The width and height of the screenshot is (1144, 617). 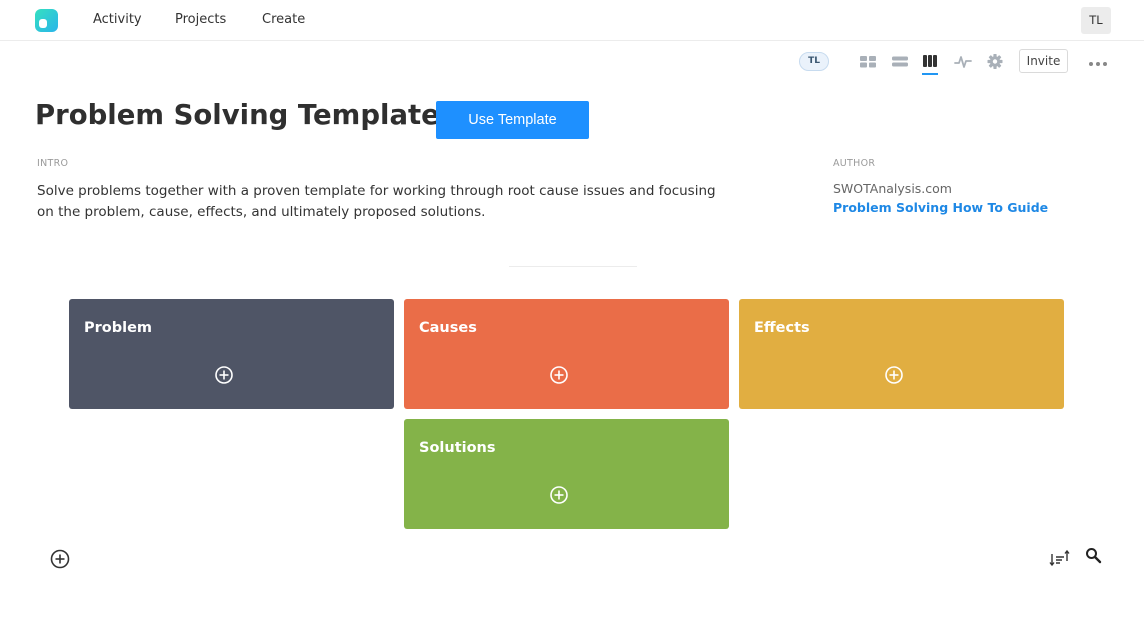 I want to click on author-name: SWOTAnalysis.com, so click(x=892, y=188).